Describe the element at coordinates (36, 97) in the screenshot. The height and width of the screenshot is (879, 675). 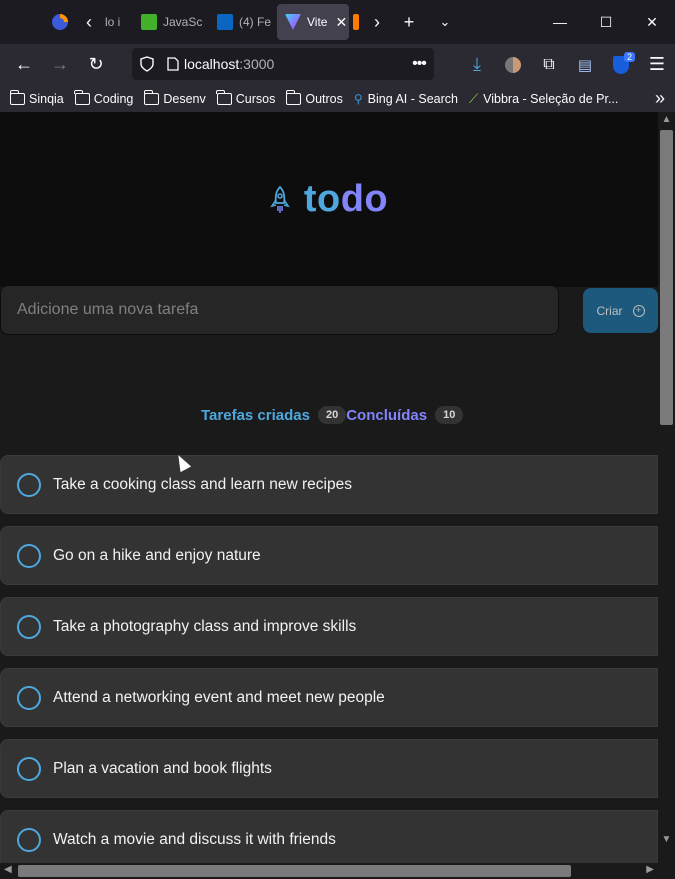
I see `bookmark-sinqia: Sinqia` at that location.